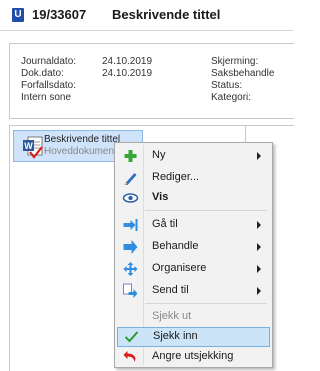 Image resolution: width=320 pixels, height=371 pixels. Describe the element at coordinates (170, 290) in the screenshot. I see `menu-item-label: Send til` at that location.